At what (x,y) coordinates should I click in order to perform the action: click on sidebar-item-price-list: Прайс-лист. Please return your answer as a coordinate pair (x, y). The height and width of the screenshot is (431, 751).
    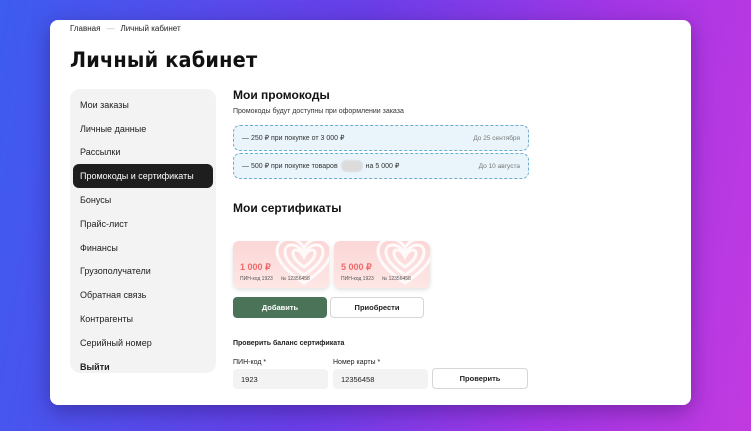
    Looking at the image, I should click on (143, 224).